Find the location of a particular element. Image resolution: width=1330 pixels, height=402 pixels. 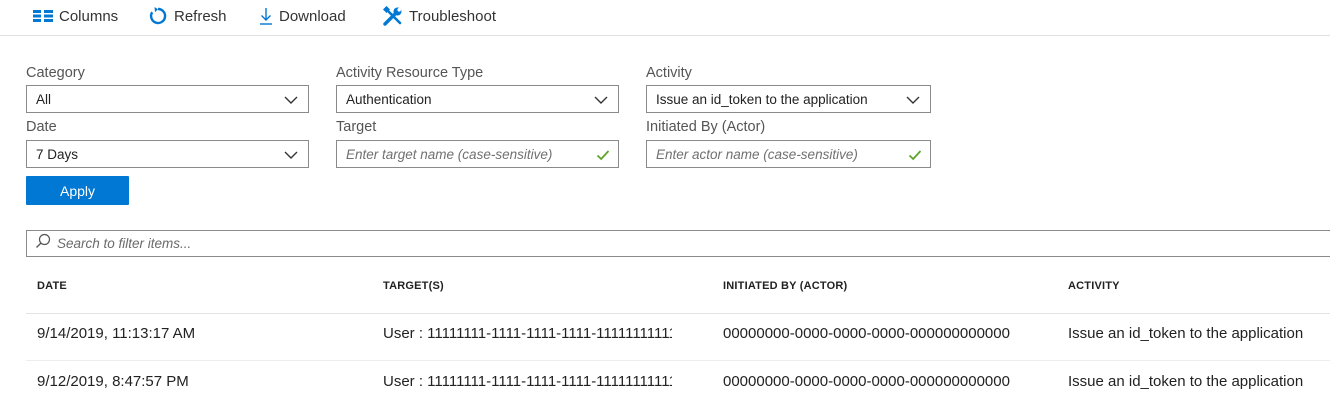

cell-date: 9/12/2019, 8:47:57 PM is located at coordinates (113, 381).